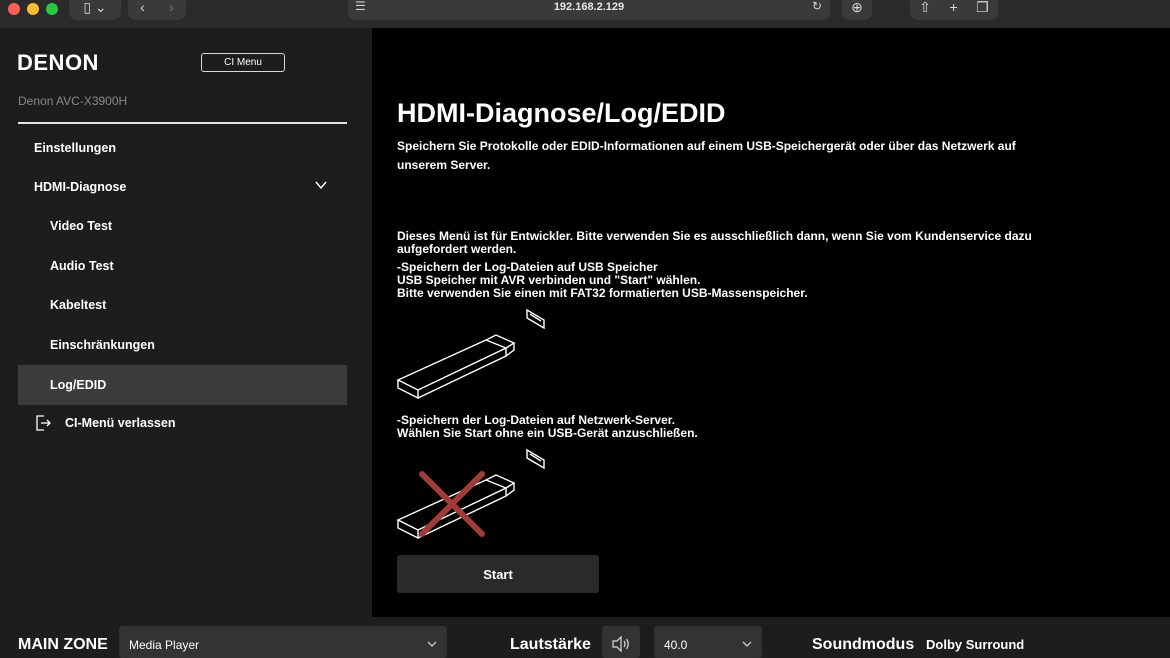 Image resolution: width=1170 pixels, height=658 pixels. Describe the element at coordinates (182, 266) in the screenshot. I see `sidebar-item-audio-test: Audio Test` at that location.